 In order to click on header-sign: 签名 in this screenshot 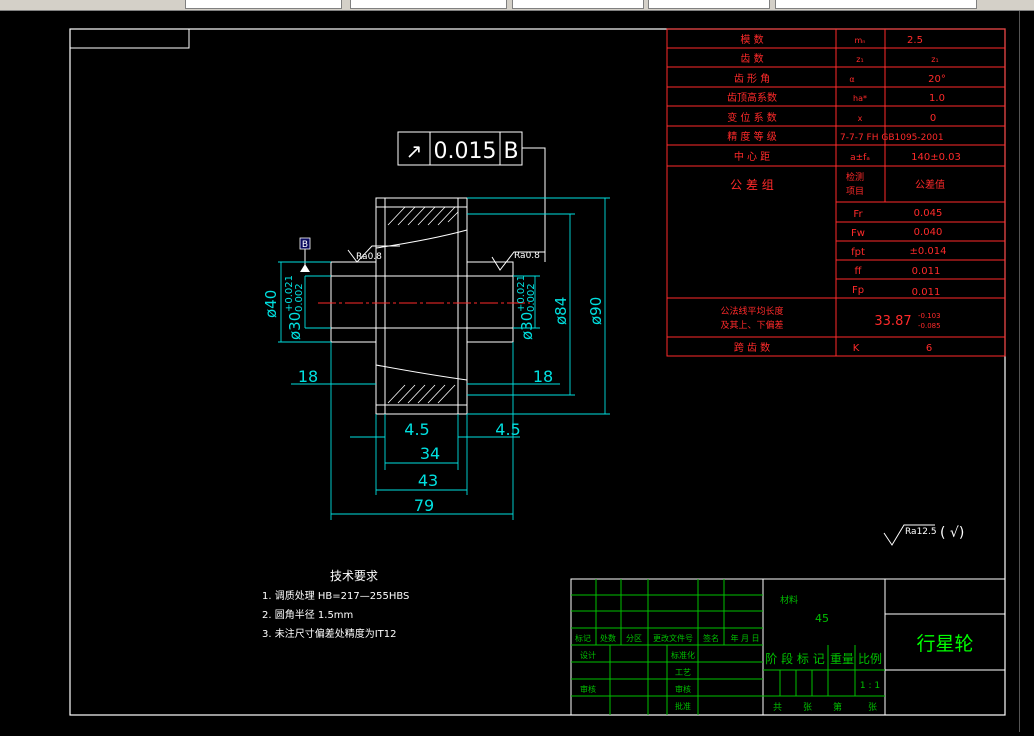, I will do `click(711, 638)`.